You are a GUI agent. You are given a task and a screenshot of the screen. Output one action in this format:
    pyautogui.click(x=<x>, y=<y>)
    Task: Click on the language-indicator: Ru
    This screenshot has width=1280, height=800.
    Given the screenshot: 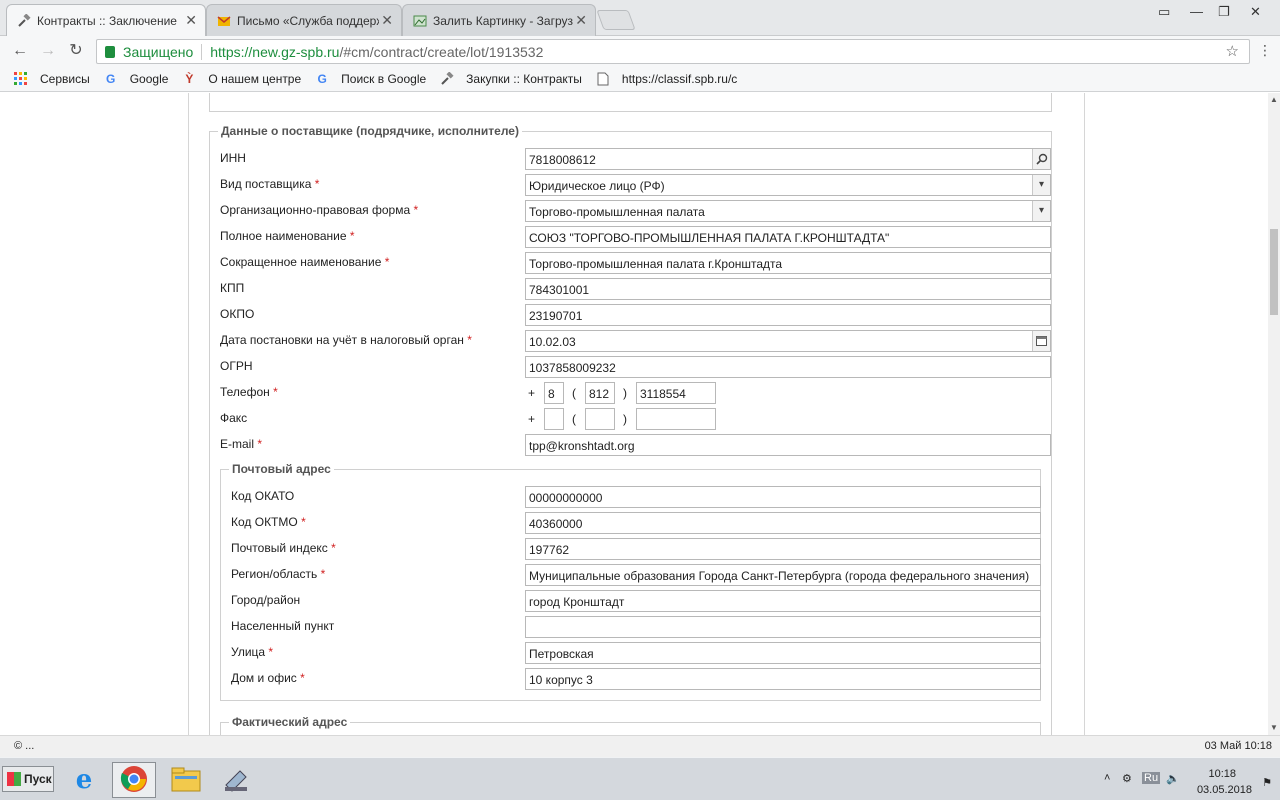 What is the action you would take?
    pyautogui.click(x=1151, y=778)
    